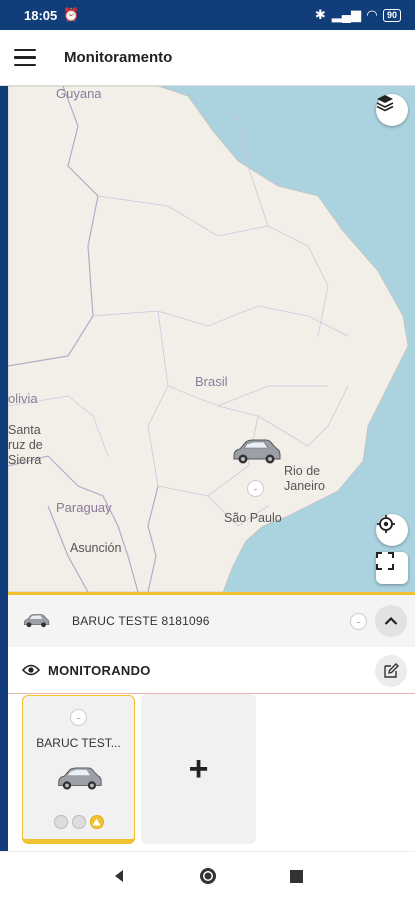 The width and height of the screenshot is (415, 900). Describe the element at coordinates (78, 717) in the screenshot. I see `vehicle-card-badge: -` at that location.